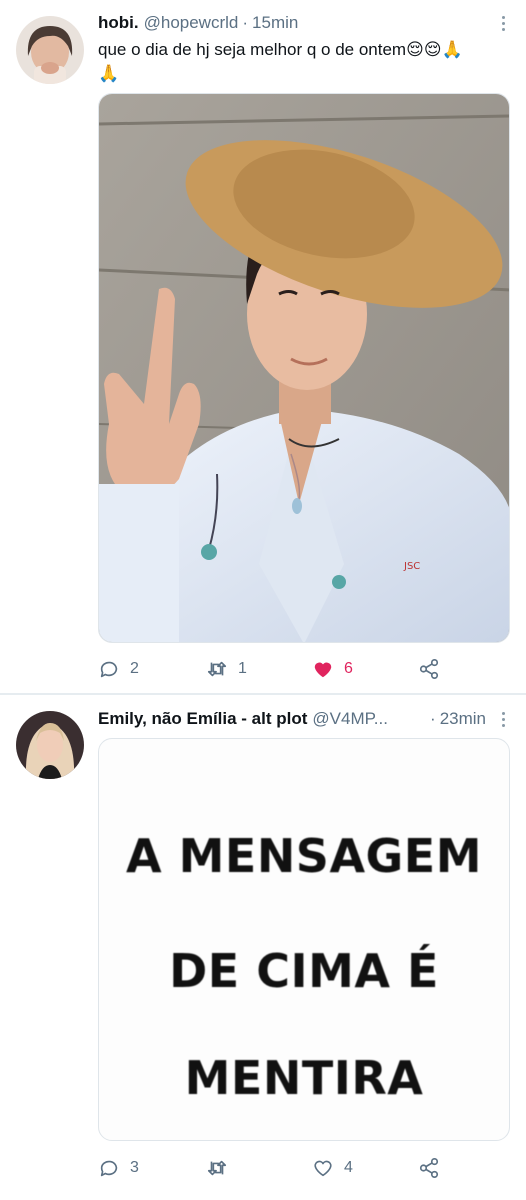 The width and height of the screenshot is (526, 1200). Describe the element at coordinates (305, 23) in the screenshot. I see `tweet-header: hobi. @hopewcrld · 15min` at that location.